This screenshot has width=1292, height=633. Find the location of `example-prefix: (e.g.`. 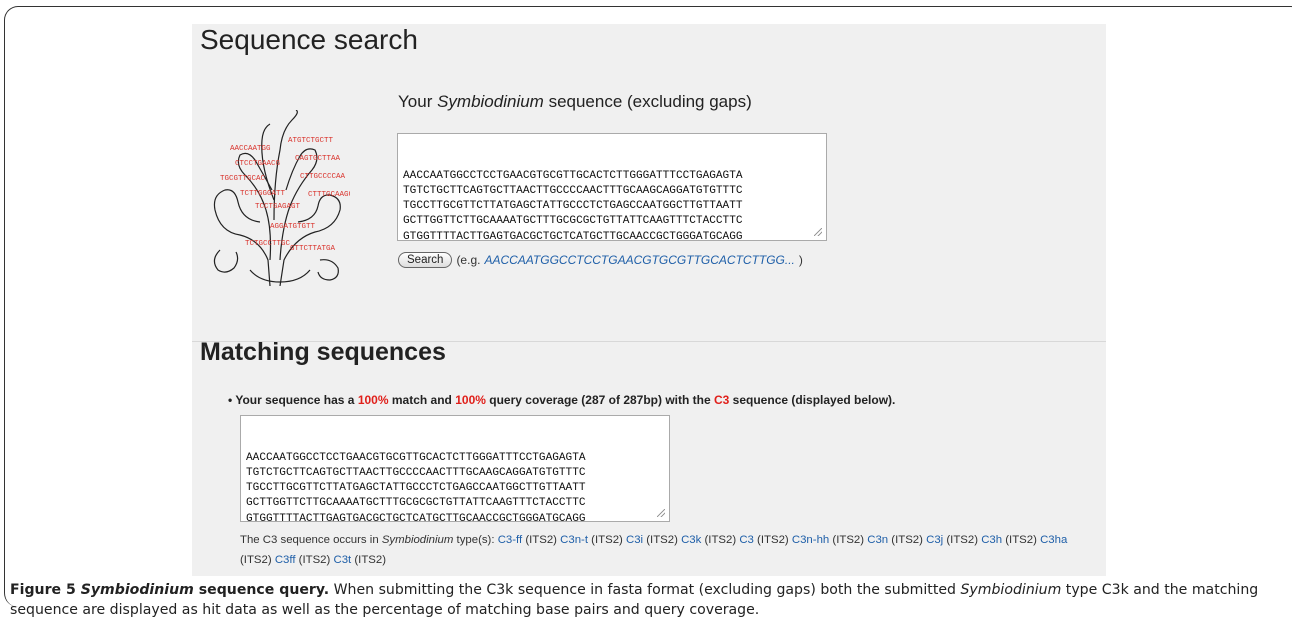

example-prefix: (e.g. is located at coordinates (468, 260).